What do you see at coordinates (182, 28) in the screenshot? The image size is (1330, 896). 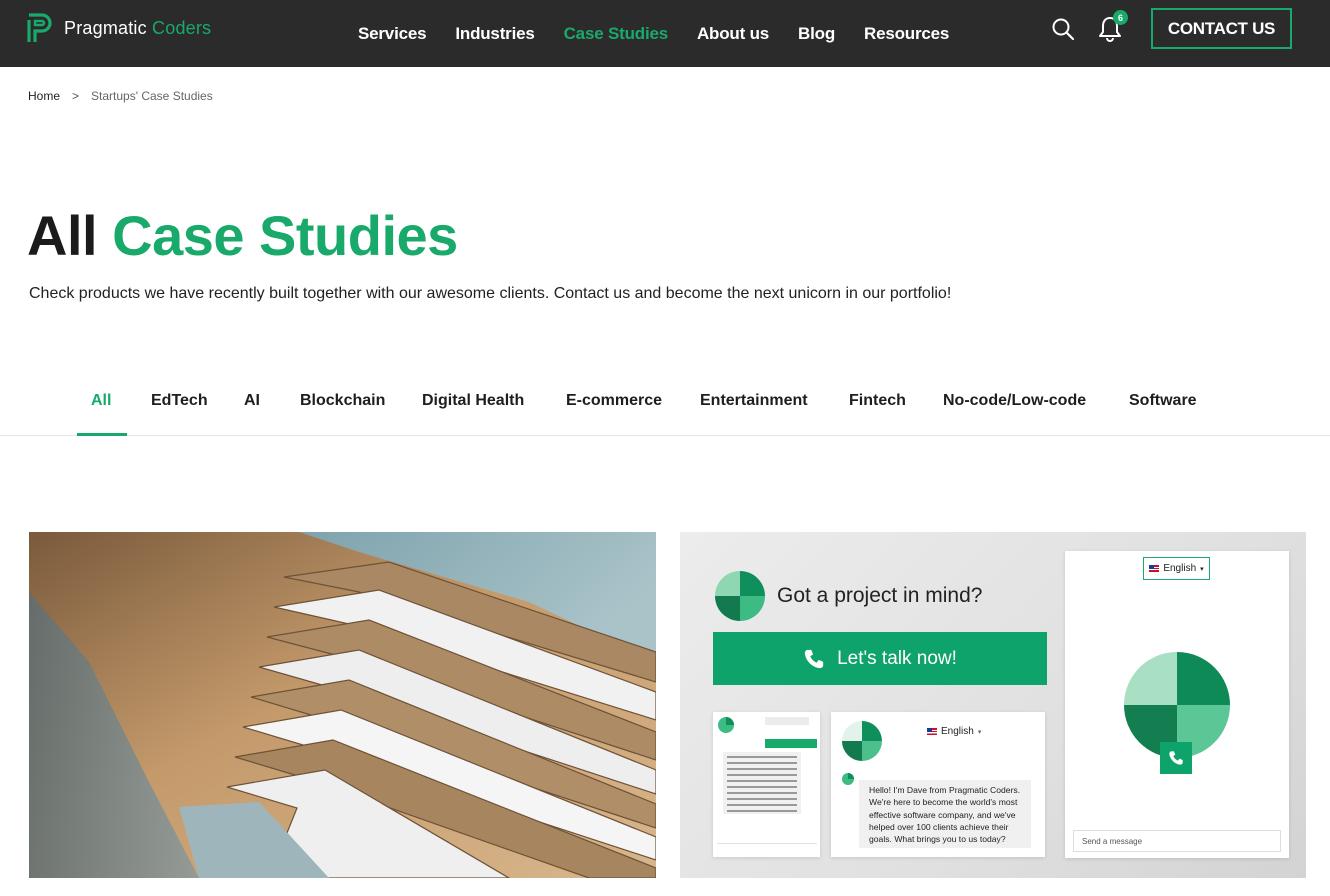 I see `brand-name-part2: Coders` at bounding box center [182, 28].